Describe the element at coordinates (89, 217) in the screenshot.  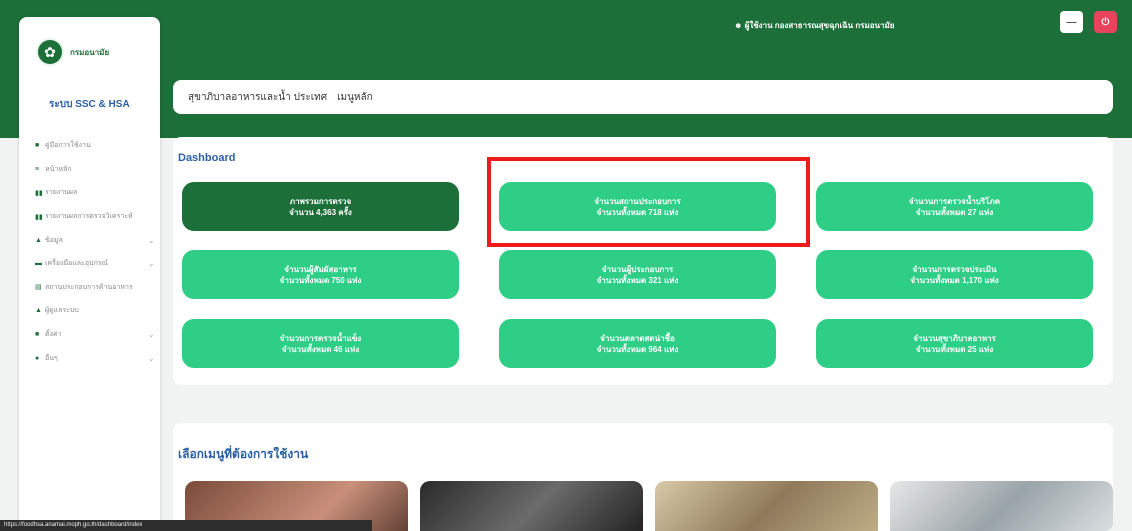
I see `sidebar-item-label: รายงานผลการตรวจวิเคราะห์` at that location.